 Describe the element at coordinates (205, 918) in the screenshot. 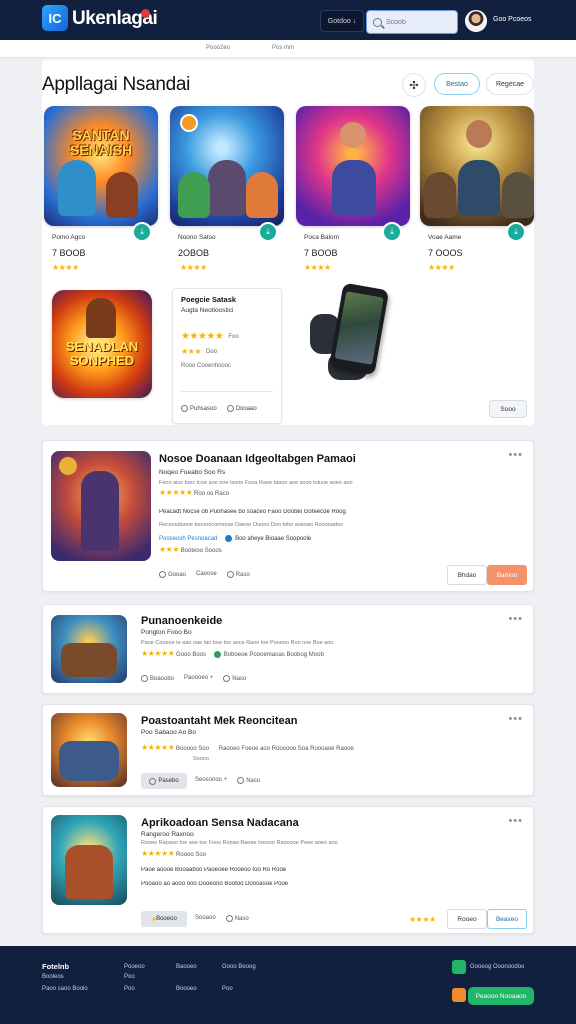

I see `action-item: Sooaoo` at that location.